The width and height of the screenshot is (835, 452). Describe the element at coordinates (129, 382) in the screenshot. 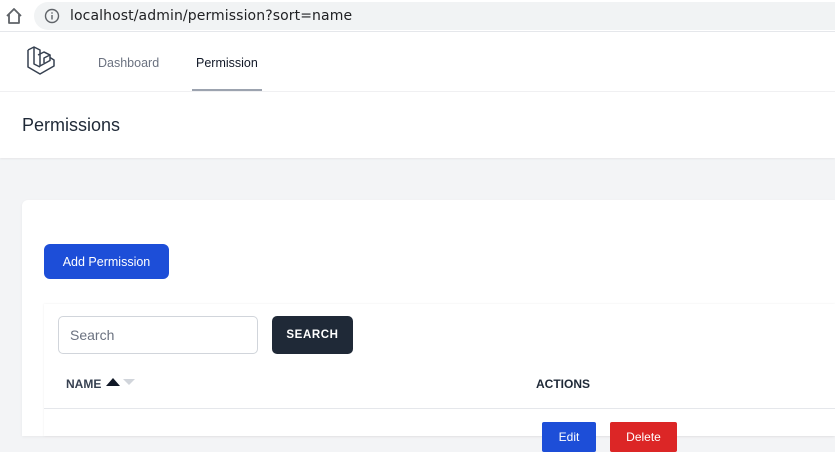

I see `sort-descending-icon` at that location.